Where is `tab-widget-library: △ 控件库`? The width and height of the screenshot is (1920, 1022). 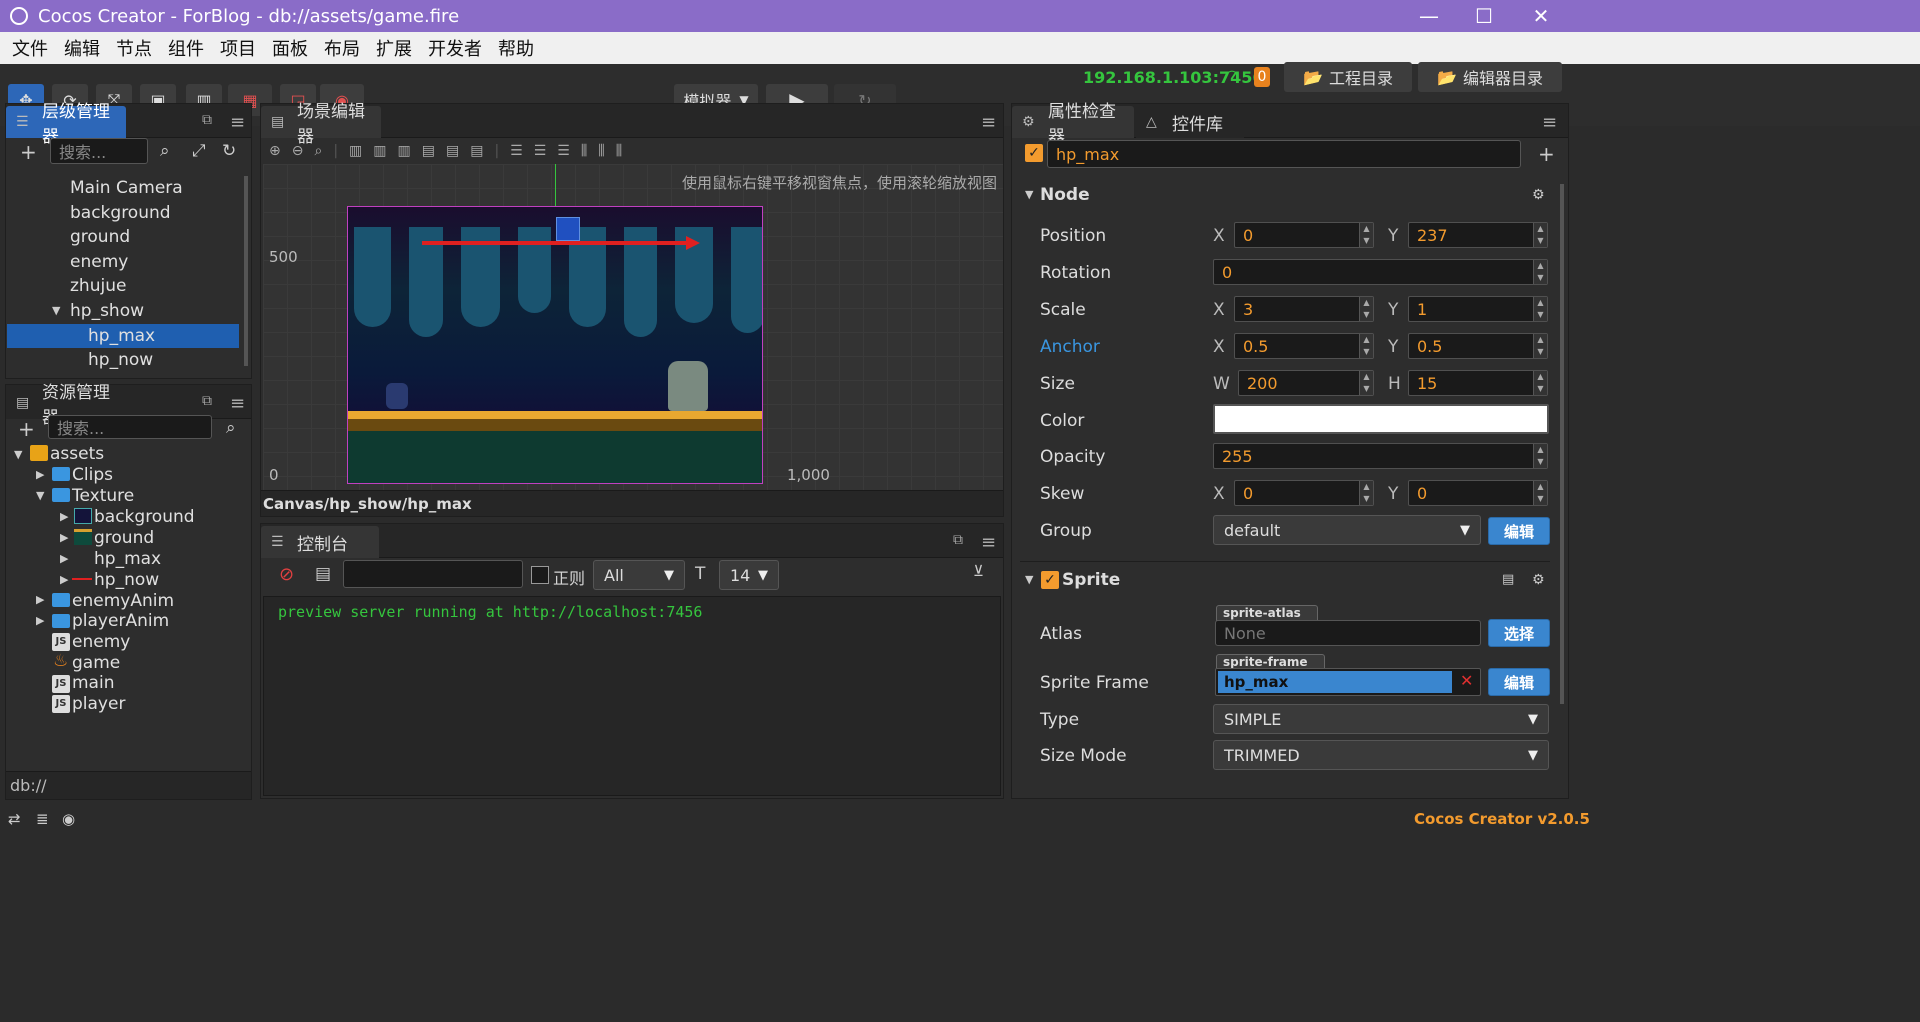 tab-widget-library: △ 控件库 is located at coordinates (1190, 122).